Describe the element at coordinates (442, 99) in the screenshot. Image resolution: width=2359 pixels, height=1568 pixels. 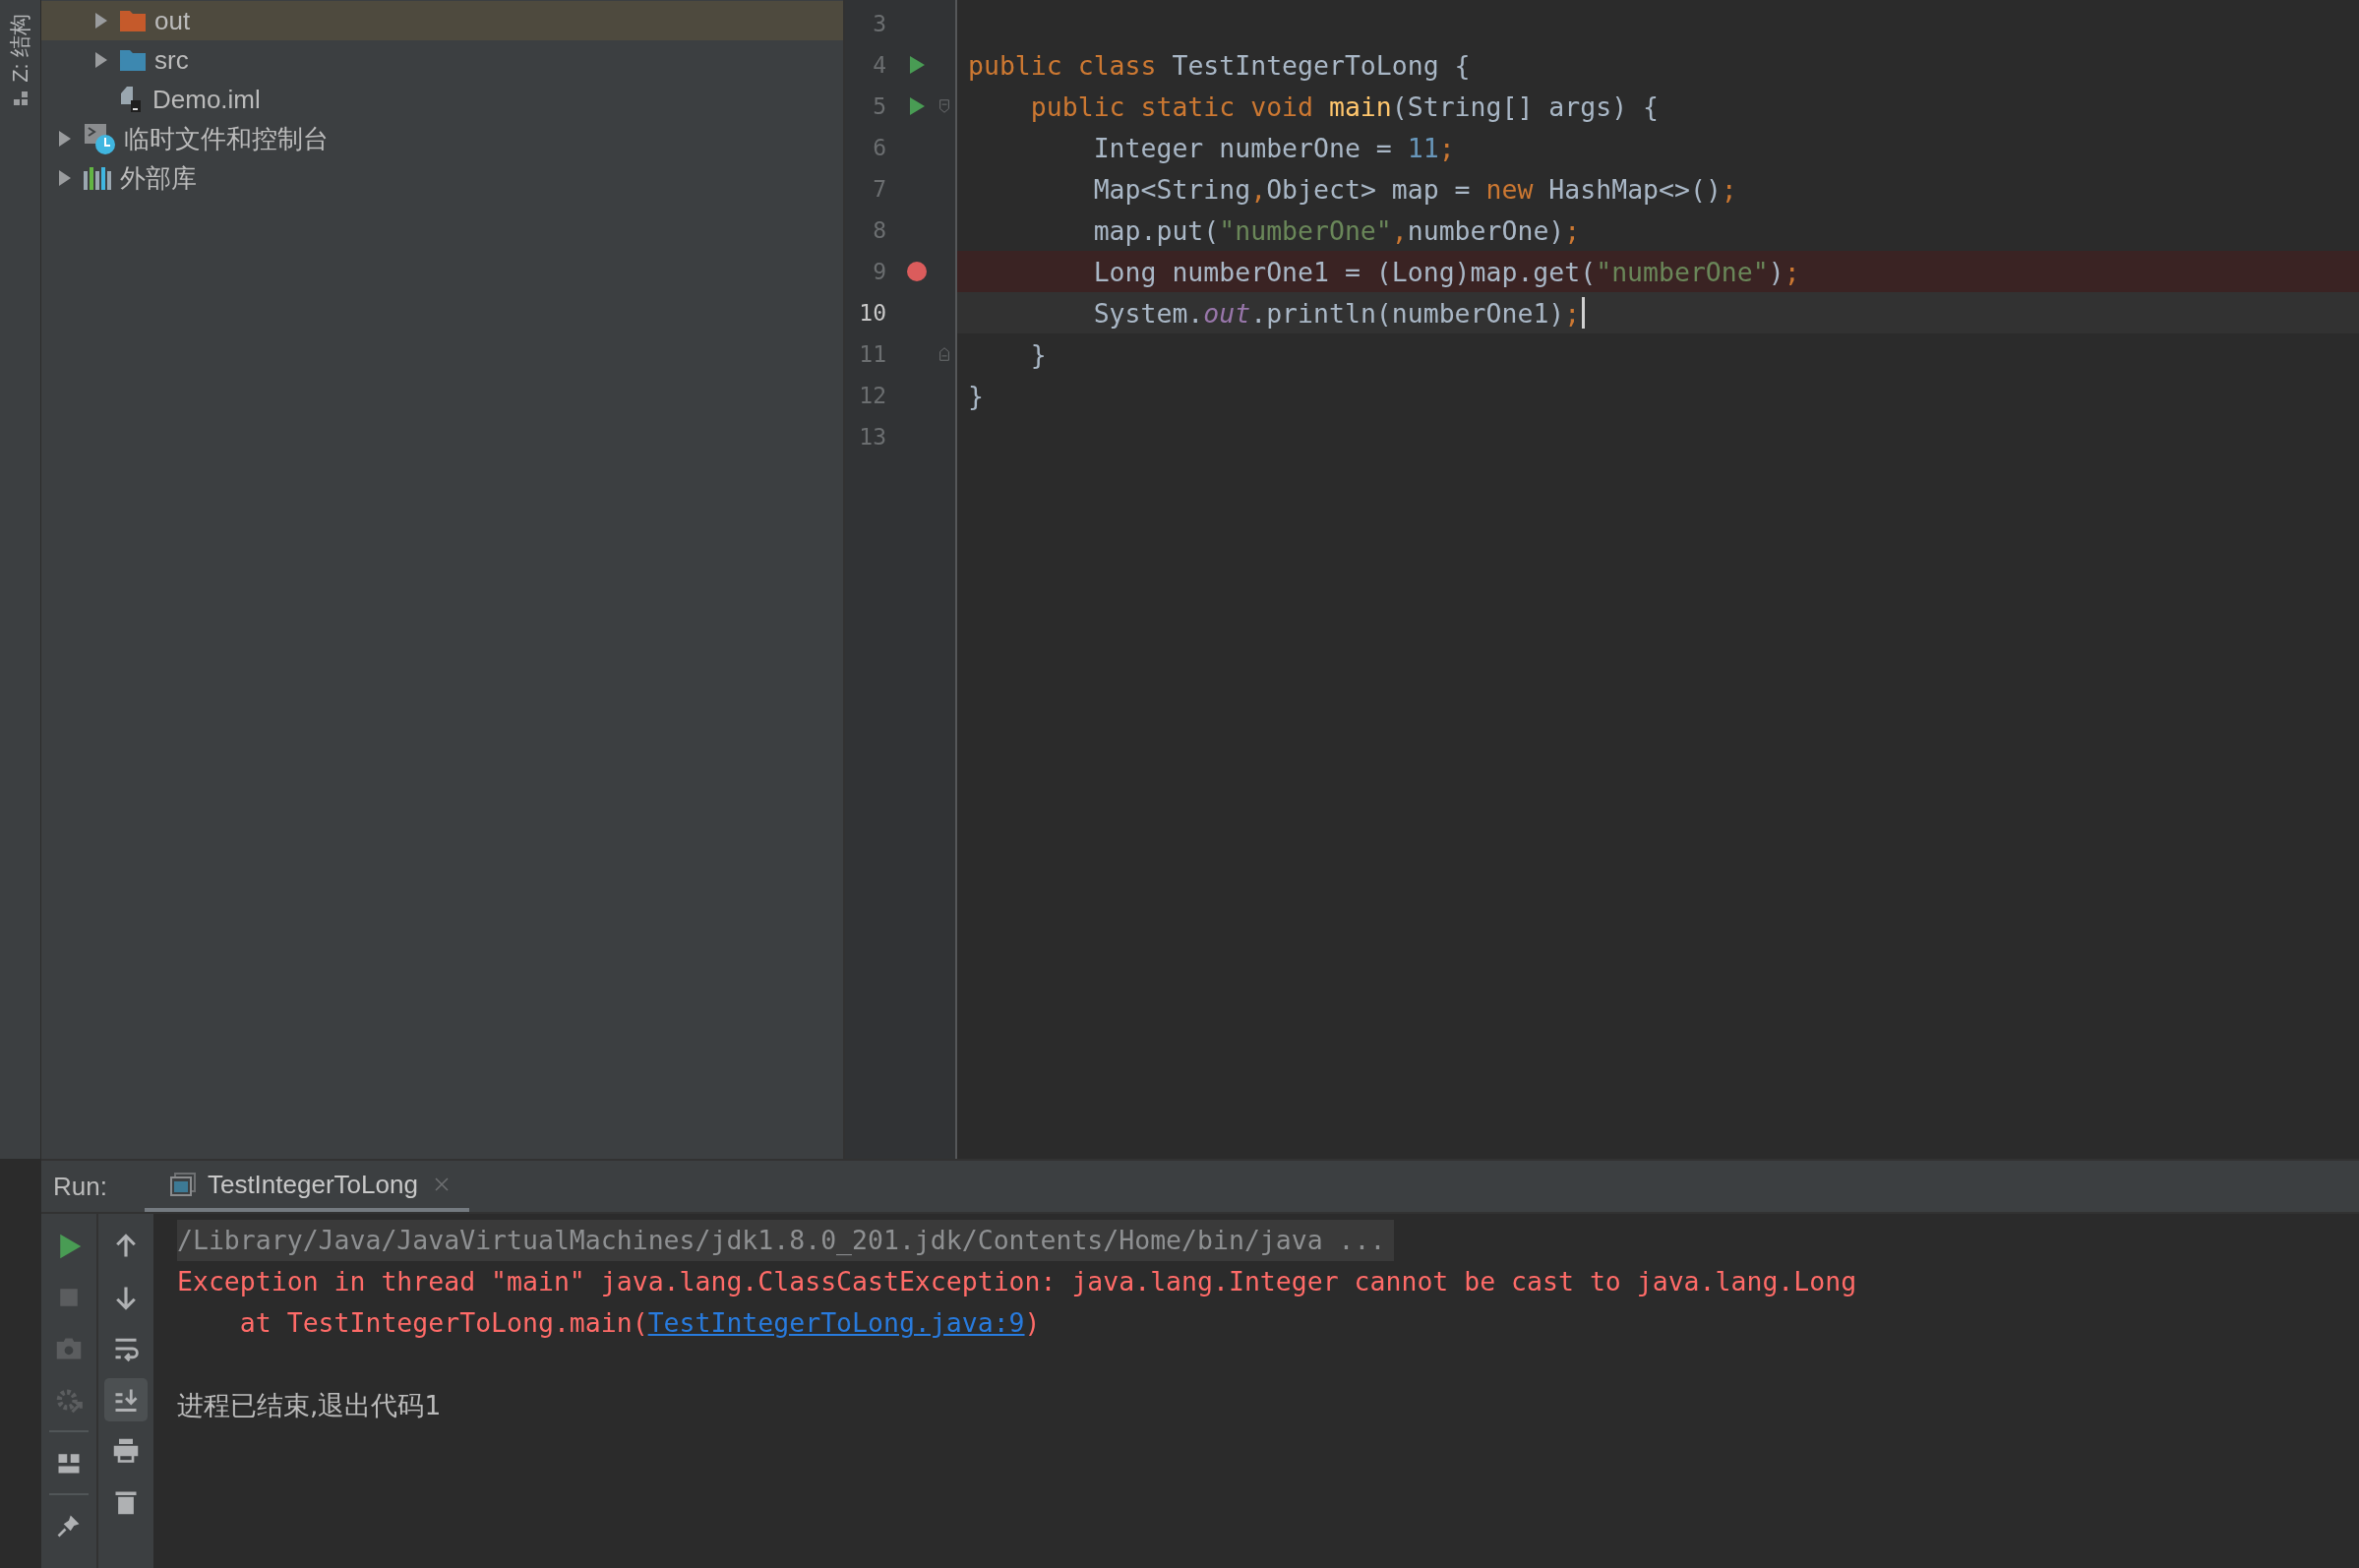
I see `tree-item: Demo.iml` at that location.